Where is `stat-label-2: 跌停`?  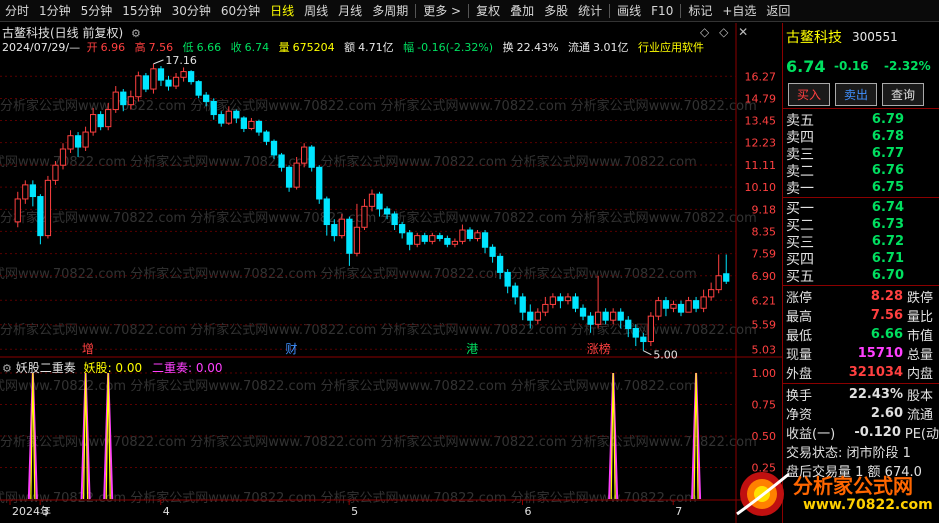
stat-label-2: 跌停 is located at coordinates (920, 298).